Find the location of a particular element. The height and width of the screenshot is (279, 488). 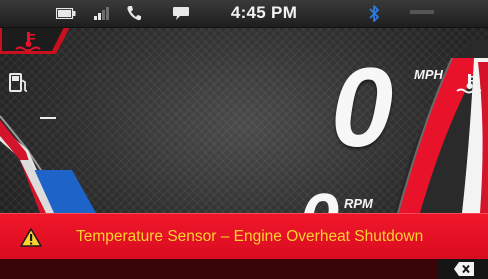

battery-icon is located at coordinates (66, 13).